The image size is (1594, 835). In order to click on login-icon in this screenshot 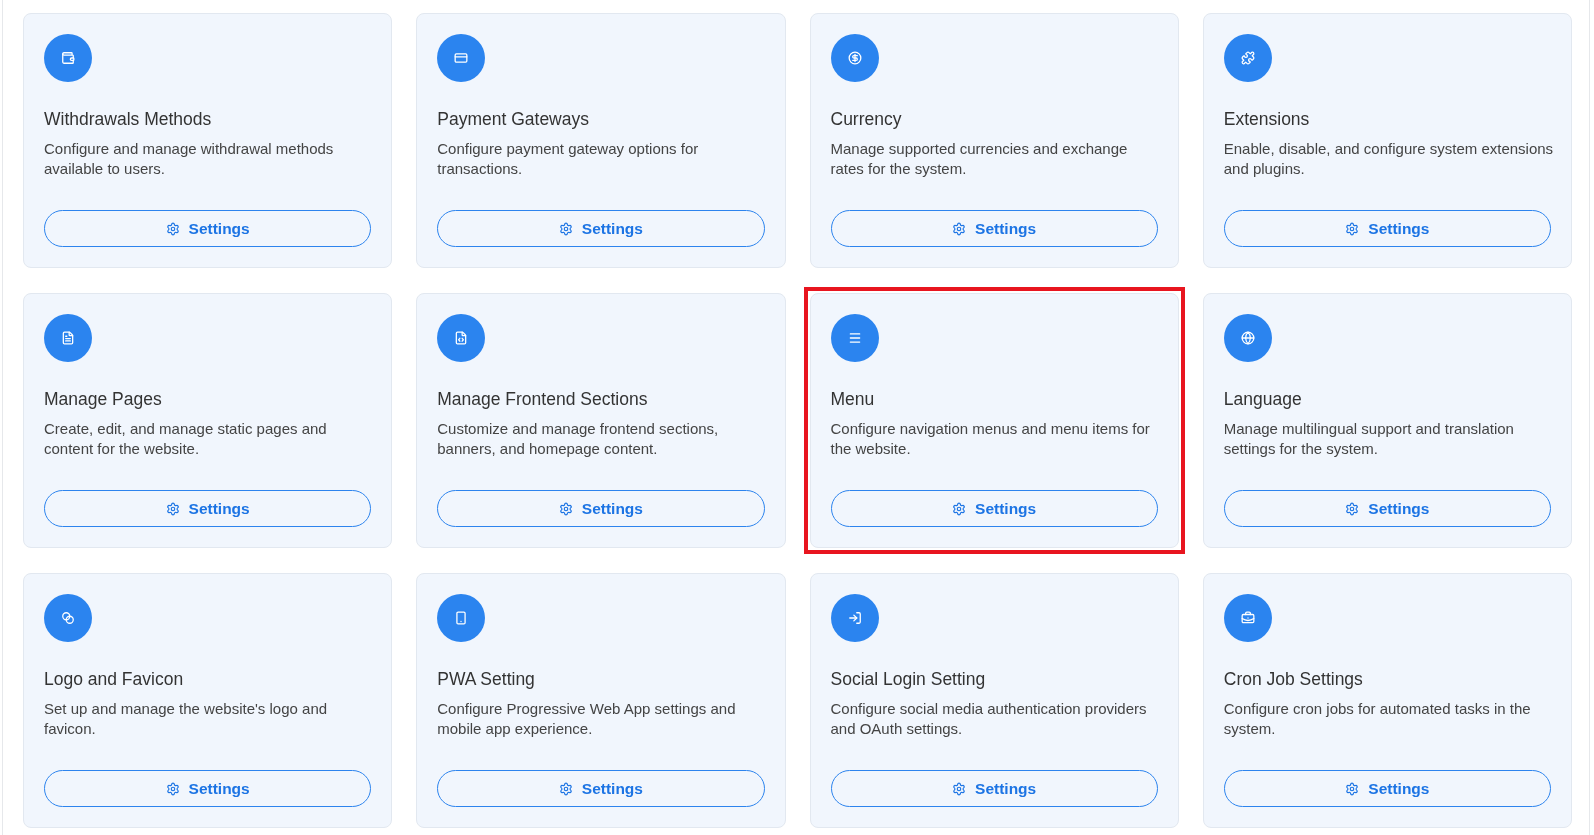, I will do `click(854, 618)`.